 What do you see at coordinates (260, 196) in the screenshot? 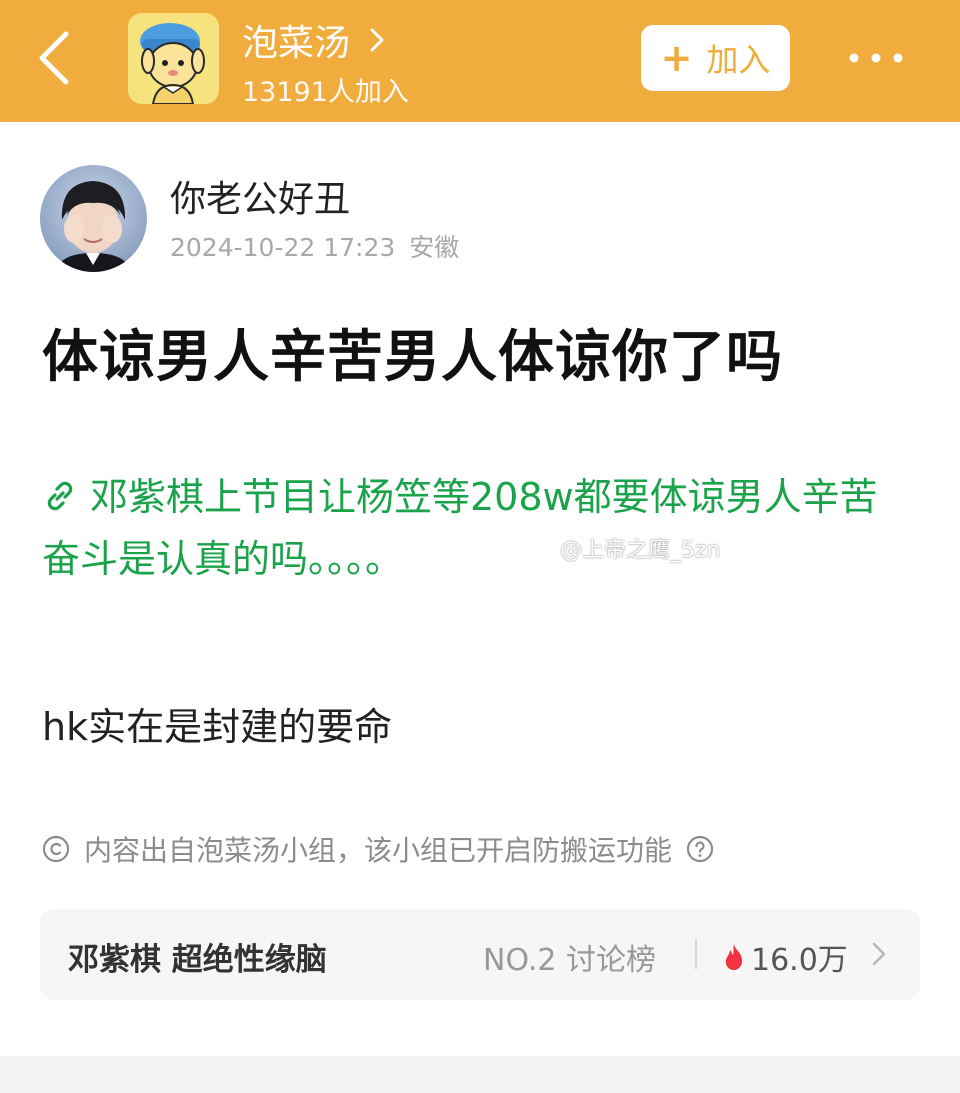
I see `author-name: 你老公好丑` at bounding box center [260, 196].